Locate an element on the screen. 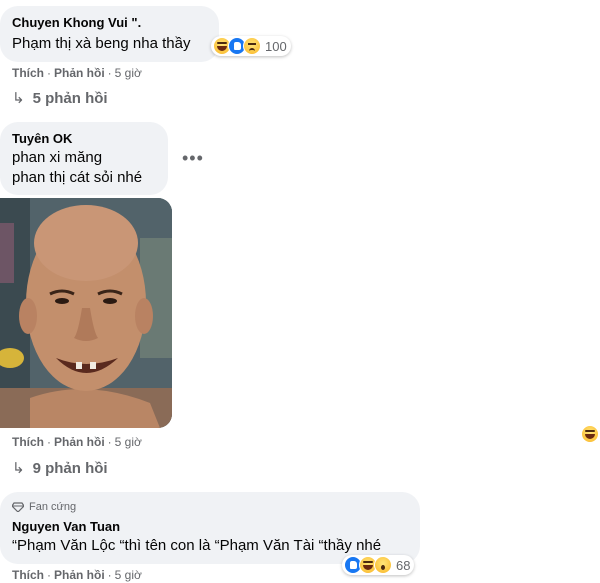 Image resolution: width=600 pixels, height=583 pixels. comment-author: Nguyen Van Tuan is located at coordinates (210, 527).